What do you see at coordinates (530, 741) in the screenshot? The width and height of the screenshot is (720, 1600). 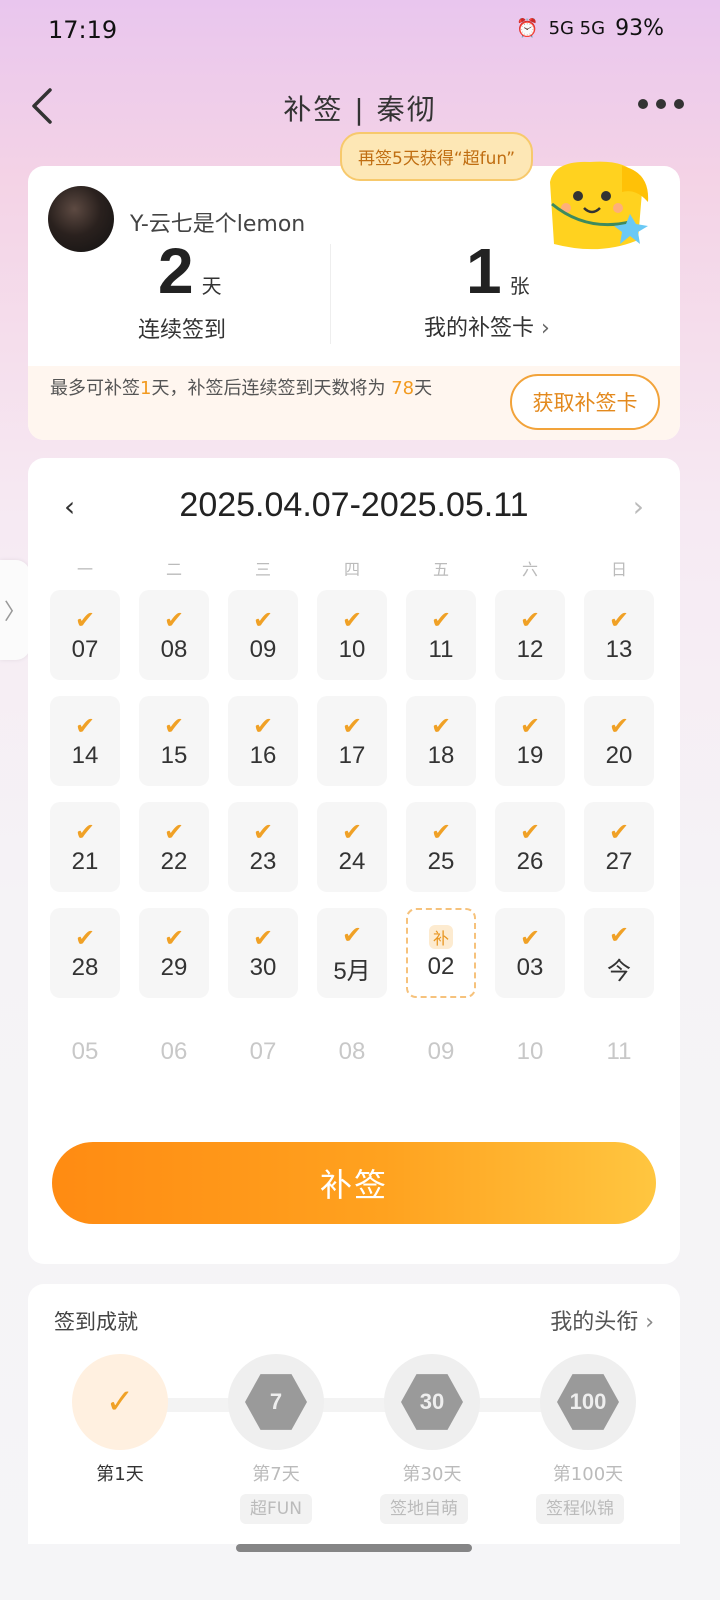 I see `calendar-day: ✔ 19` at bounding box center [530, 741].